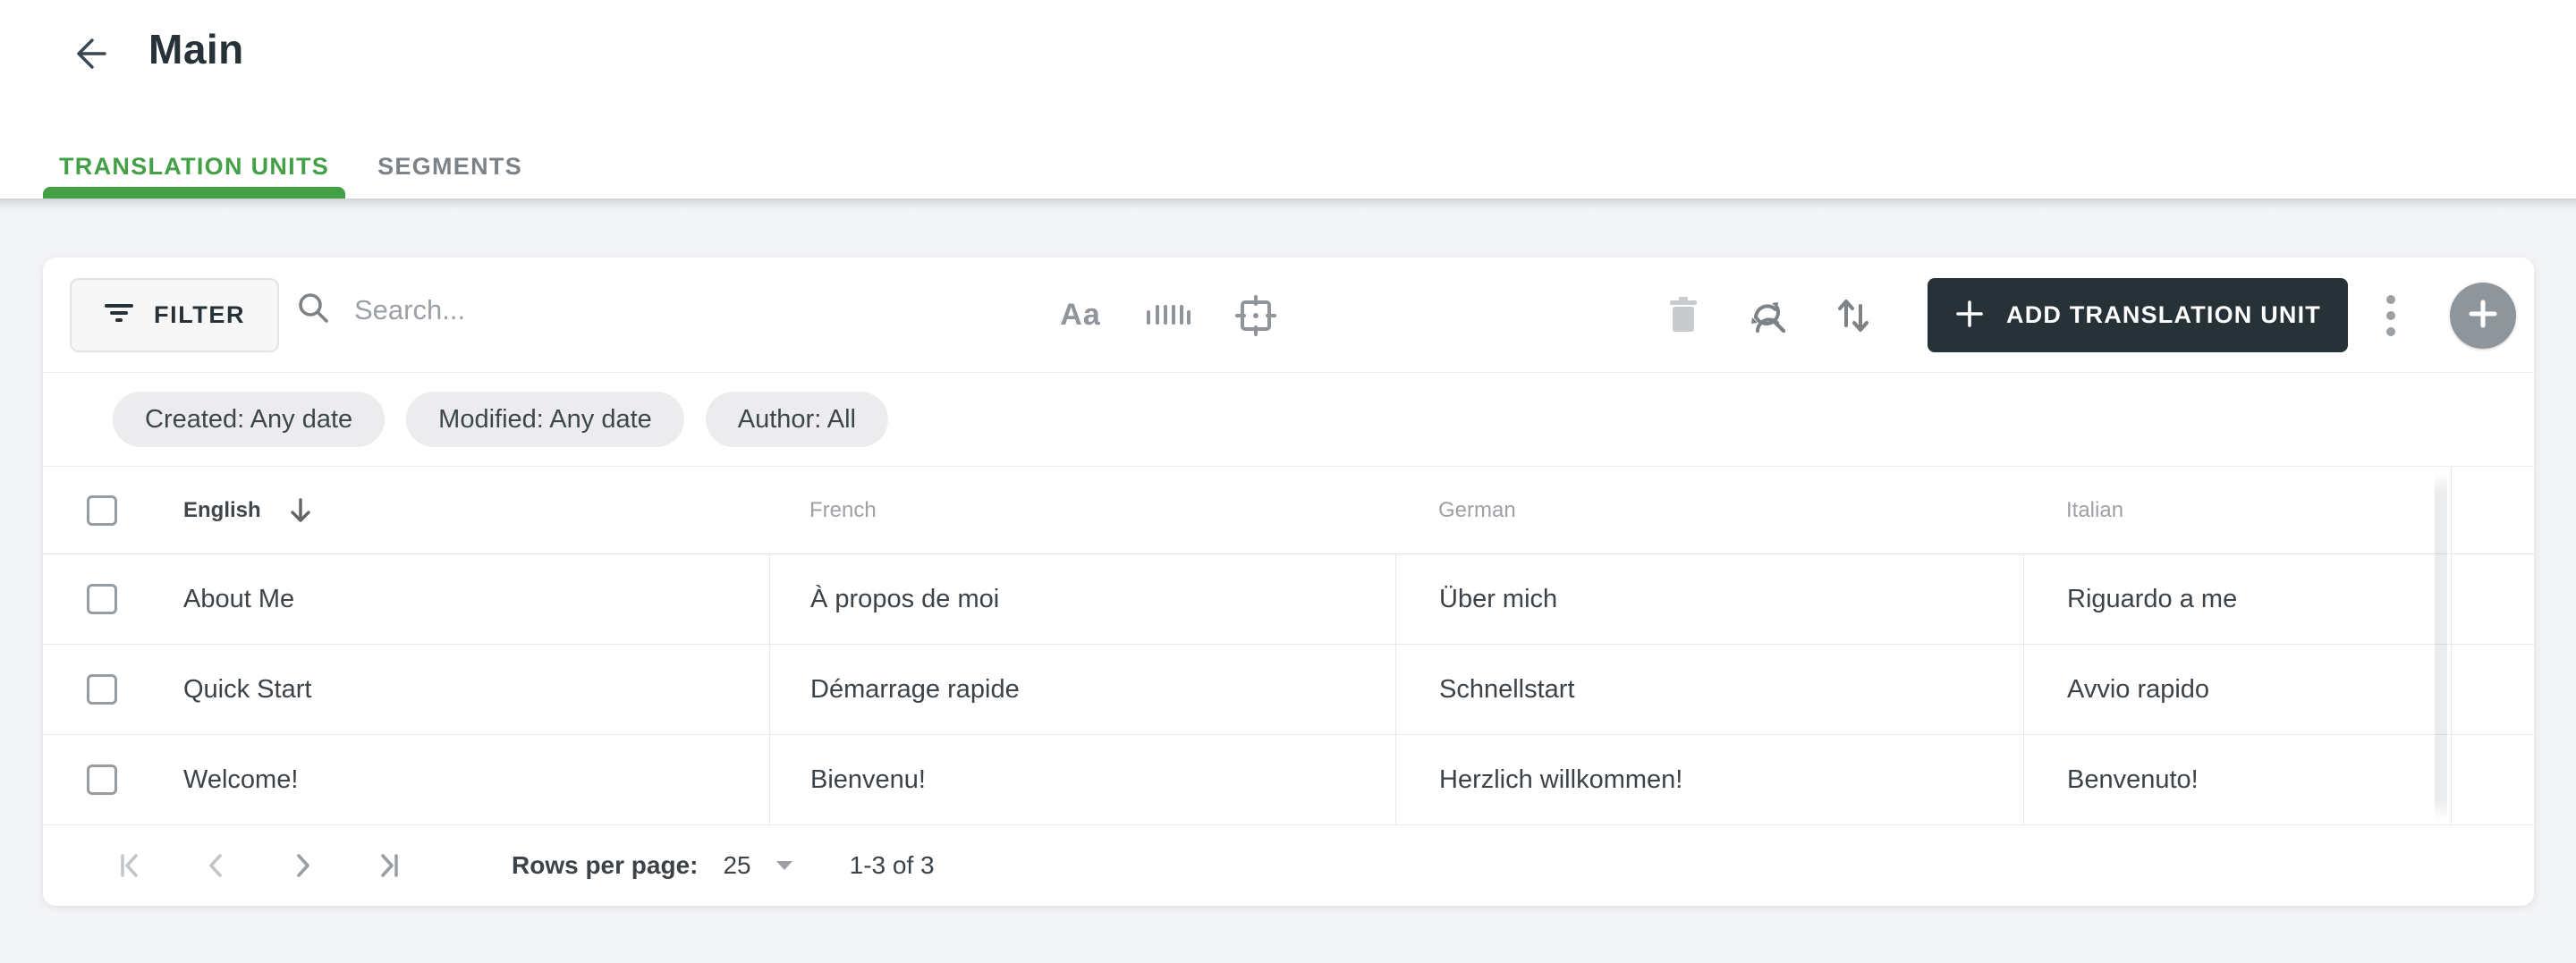  I want to click on cell-german: Herzlich willkommen!, so click(1561, 779).